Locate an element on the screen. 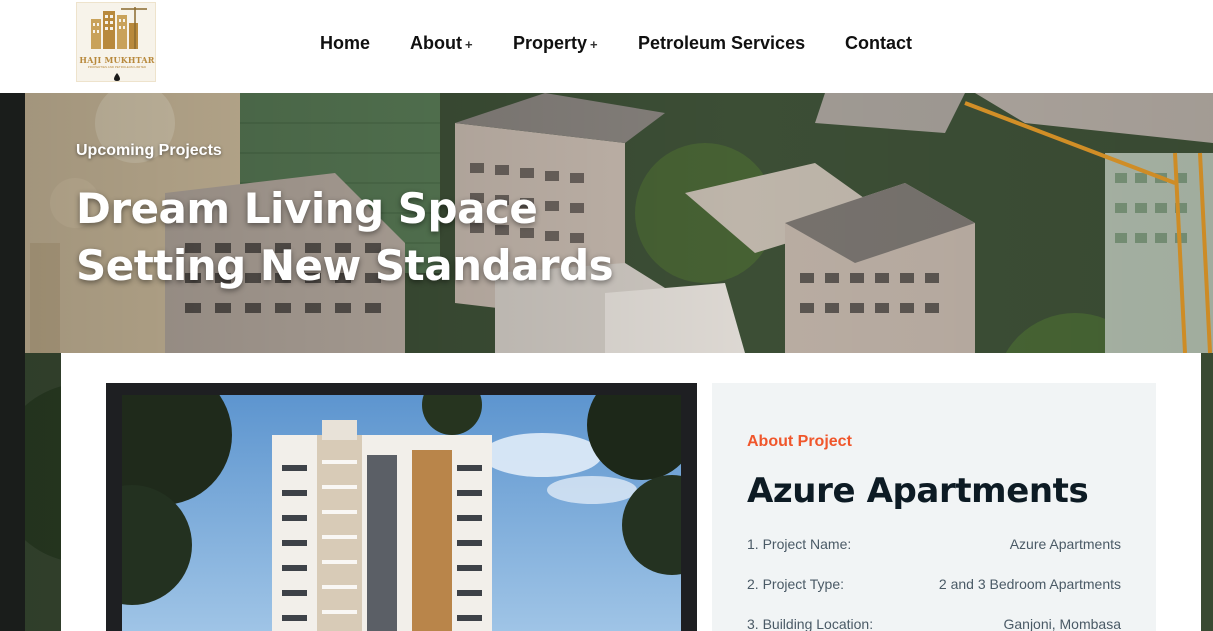 This screenshot has height=631, width=1213. nav-about: About + is located at coordinates (441, 44).